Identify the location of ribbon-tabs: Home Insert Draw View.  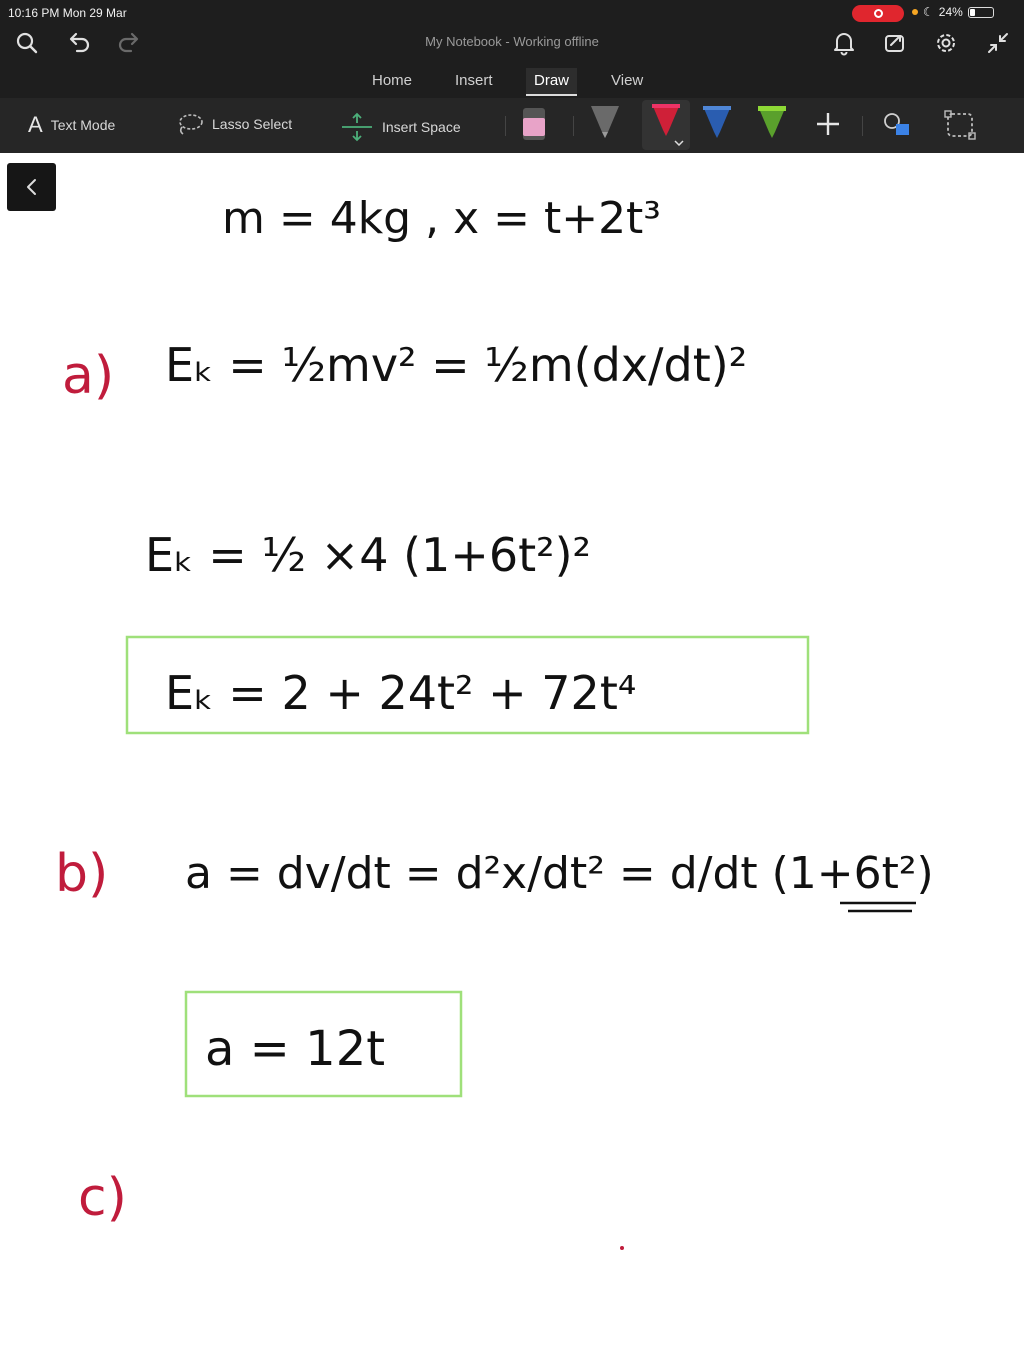
(512, 81).